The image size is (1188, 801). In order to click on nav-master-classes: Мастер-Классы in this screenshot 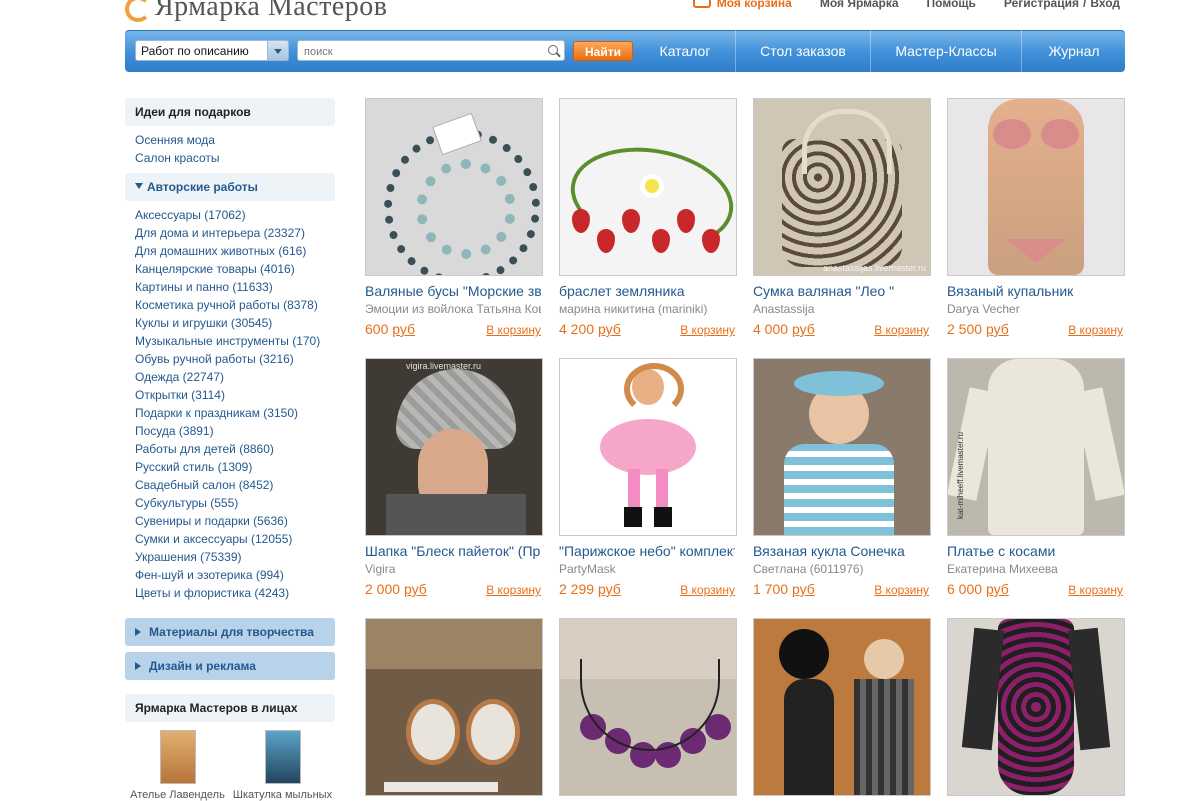, I will do `click(945, 51)`.